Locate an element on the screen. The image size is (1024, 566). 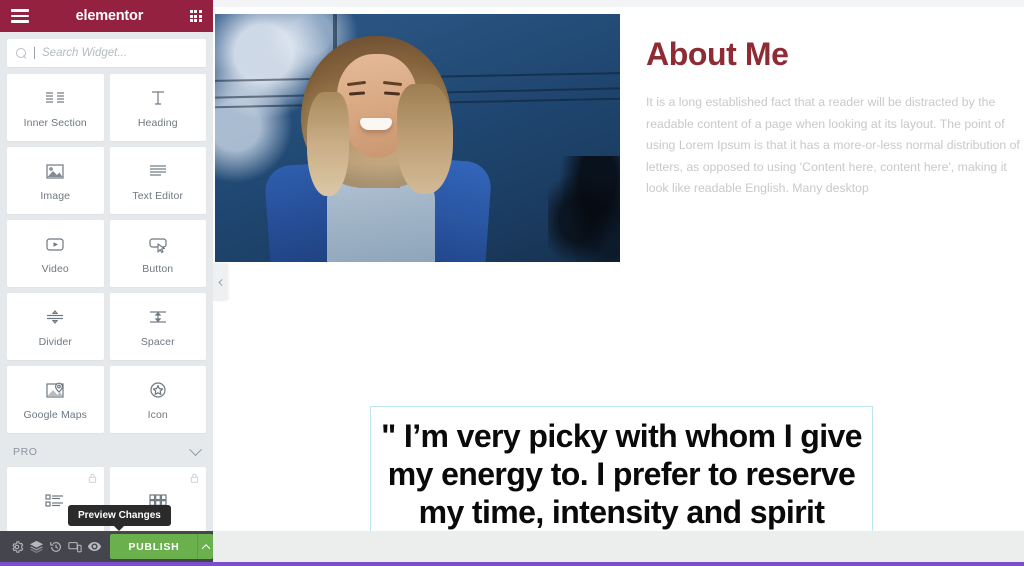
widget-label: Video is located at coordinates (55, 269).